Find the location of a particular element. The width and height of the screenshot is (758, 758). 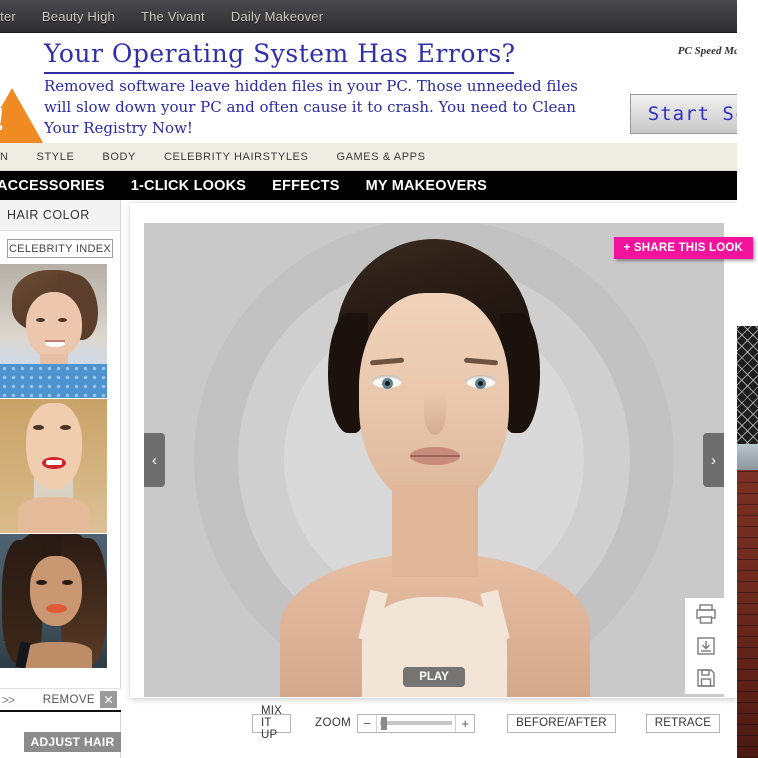

ad-divider is located at coordinates (279, 73).